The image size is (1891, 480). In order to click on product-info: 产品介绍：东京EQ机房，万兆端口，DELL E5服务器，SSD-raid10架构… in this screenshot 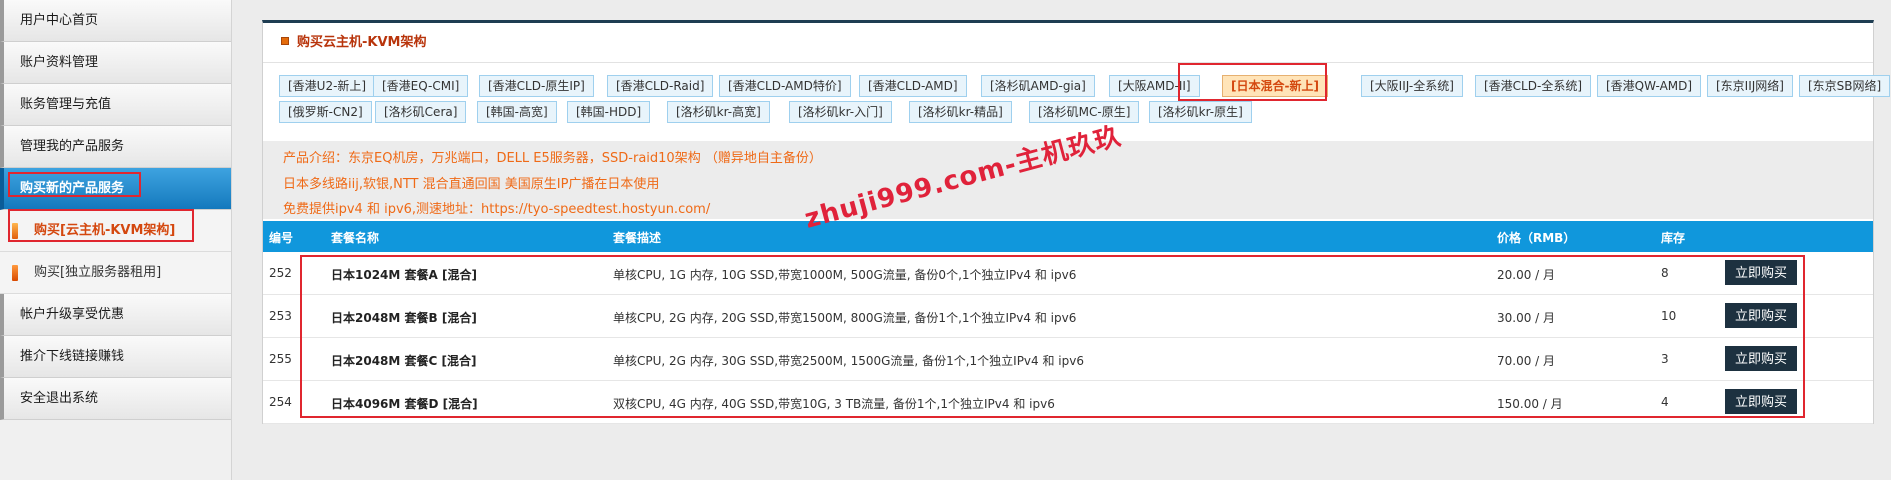, I will do `click(1068, 180)`.